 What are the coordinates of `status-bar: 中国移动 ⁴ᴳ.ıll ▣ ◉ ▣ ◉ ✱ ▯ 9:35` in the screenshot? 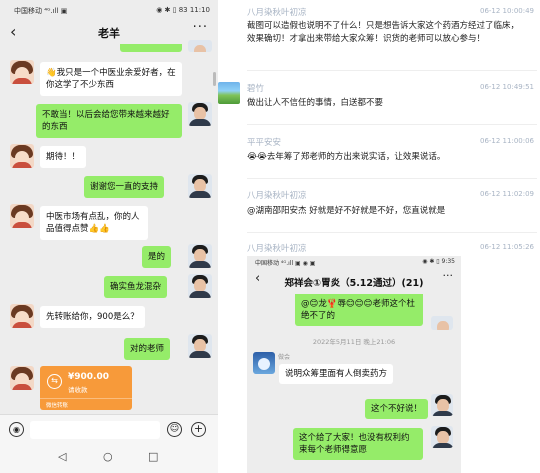 It's located at (354, 262).